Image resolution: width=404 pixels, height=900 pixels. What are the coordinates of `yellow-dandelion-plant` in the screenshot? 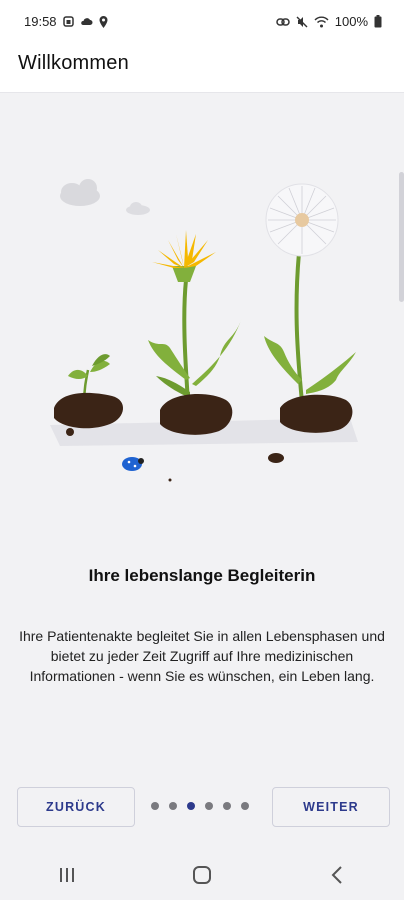 It's located at (195, 332).